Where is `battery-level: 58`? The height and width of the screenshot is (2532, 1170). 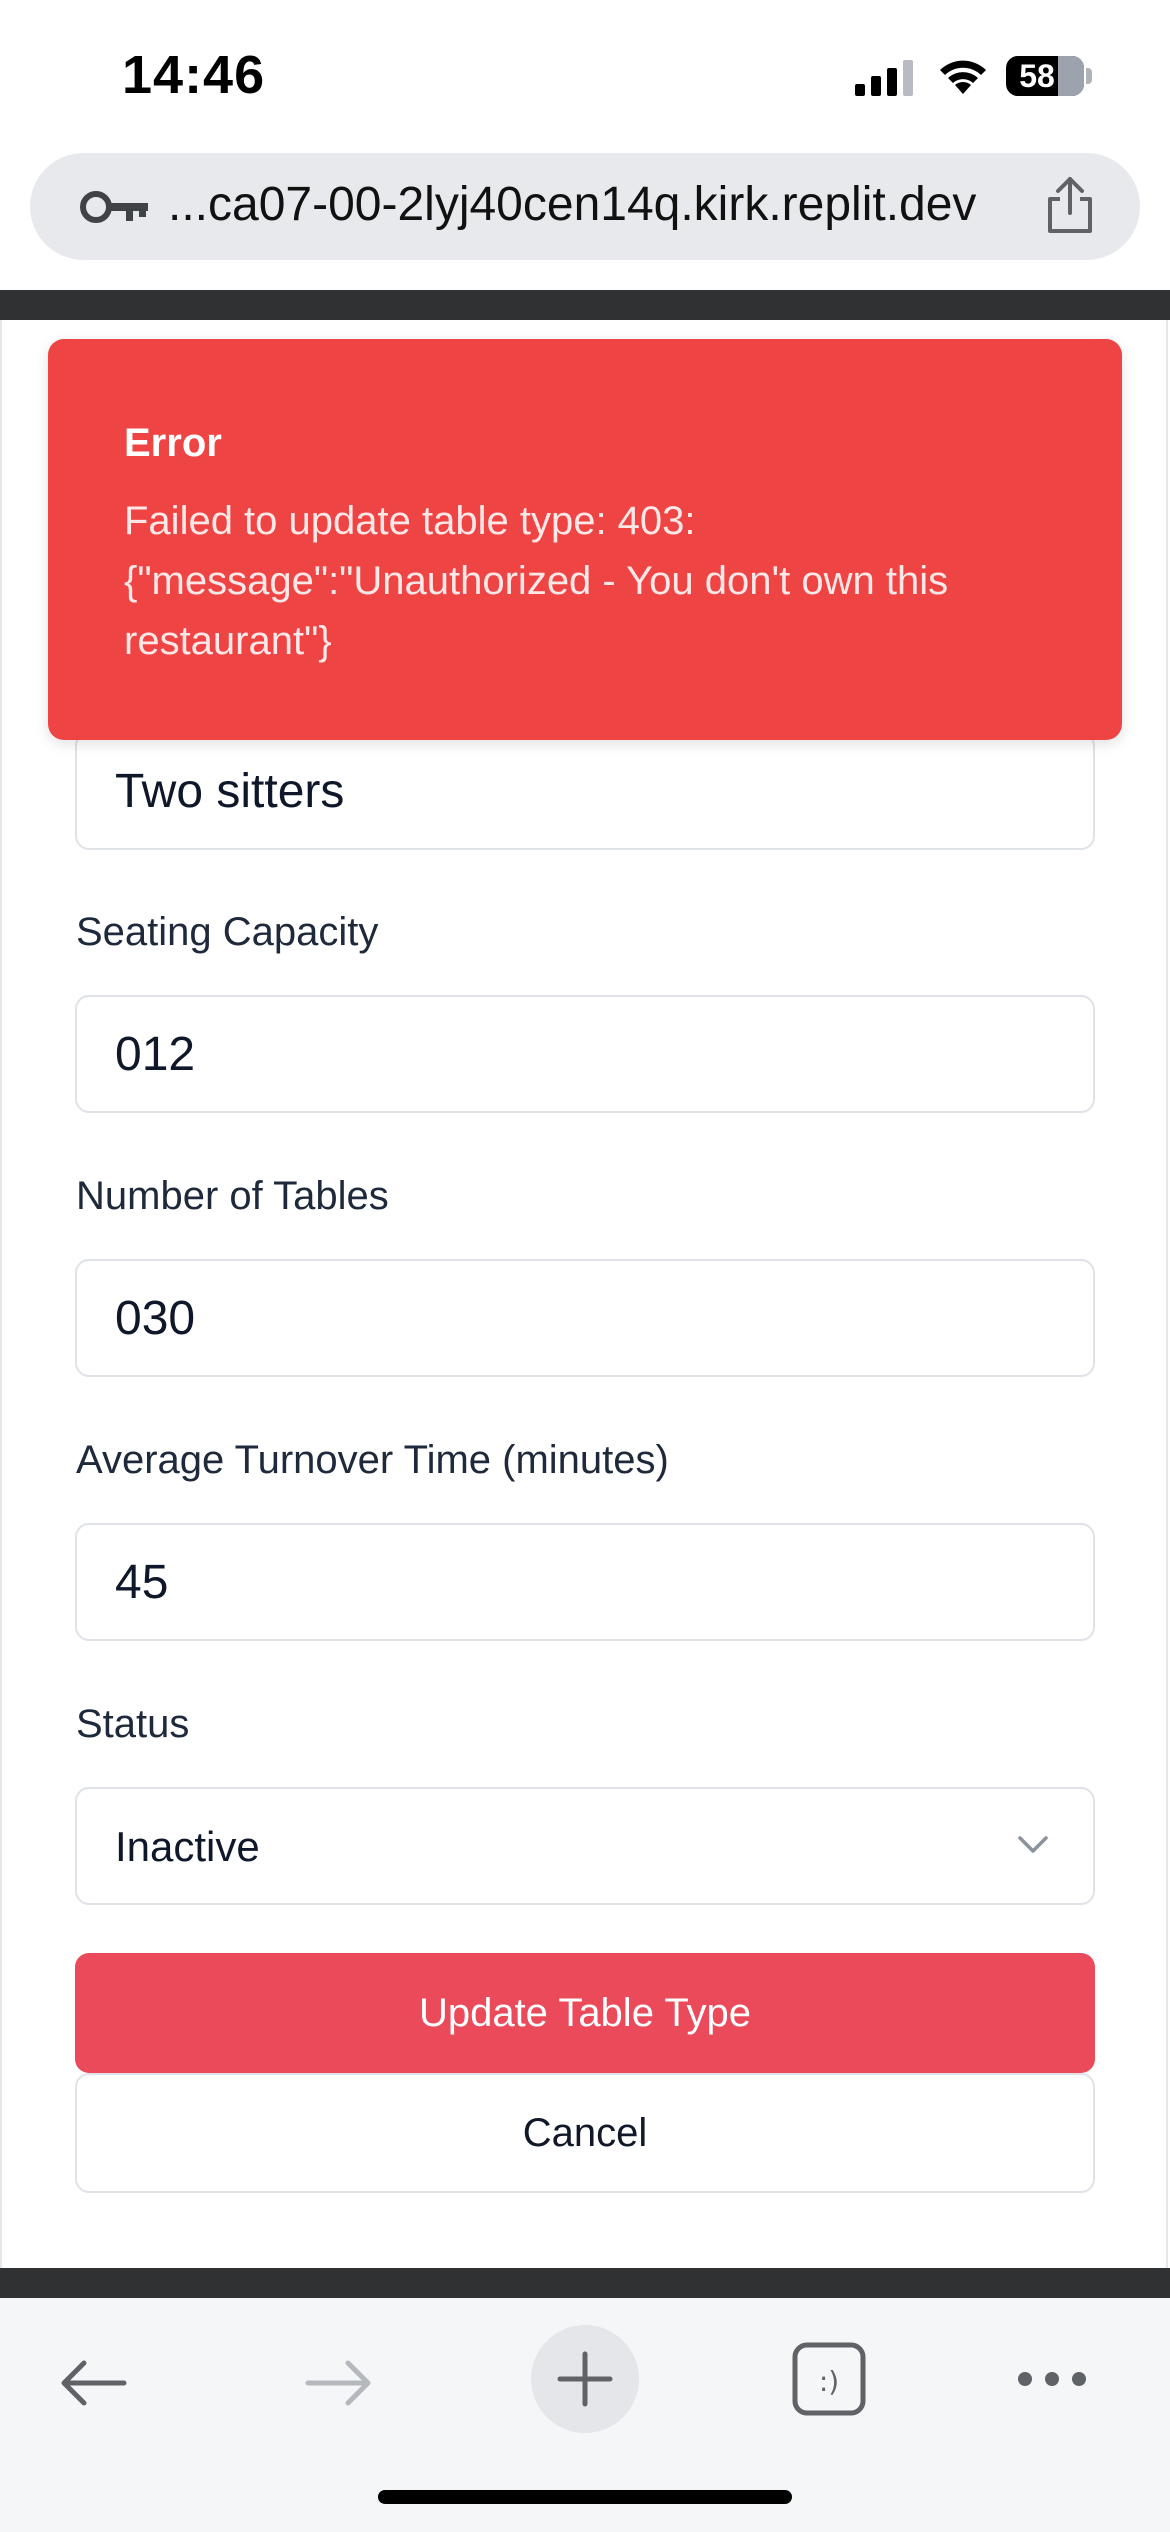 battery-level: 58 is located at coordinates (1037, 76).